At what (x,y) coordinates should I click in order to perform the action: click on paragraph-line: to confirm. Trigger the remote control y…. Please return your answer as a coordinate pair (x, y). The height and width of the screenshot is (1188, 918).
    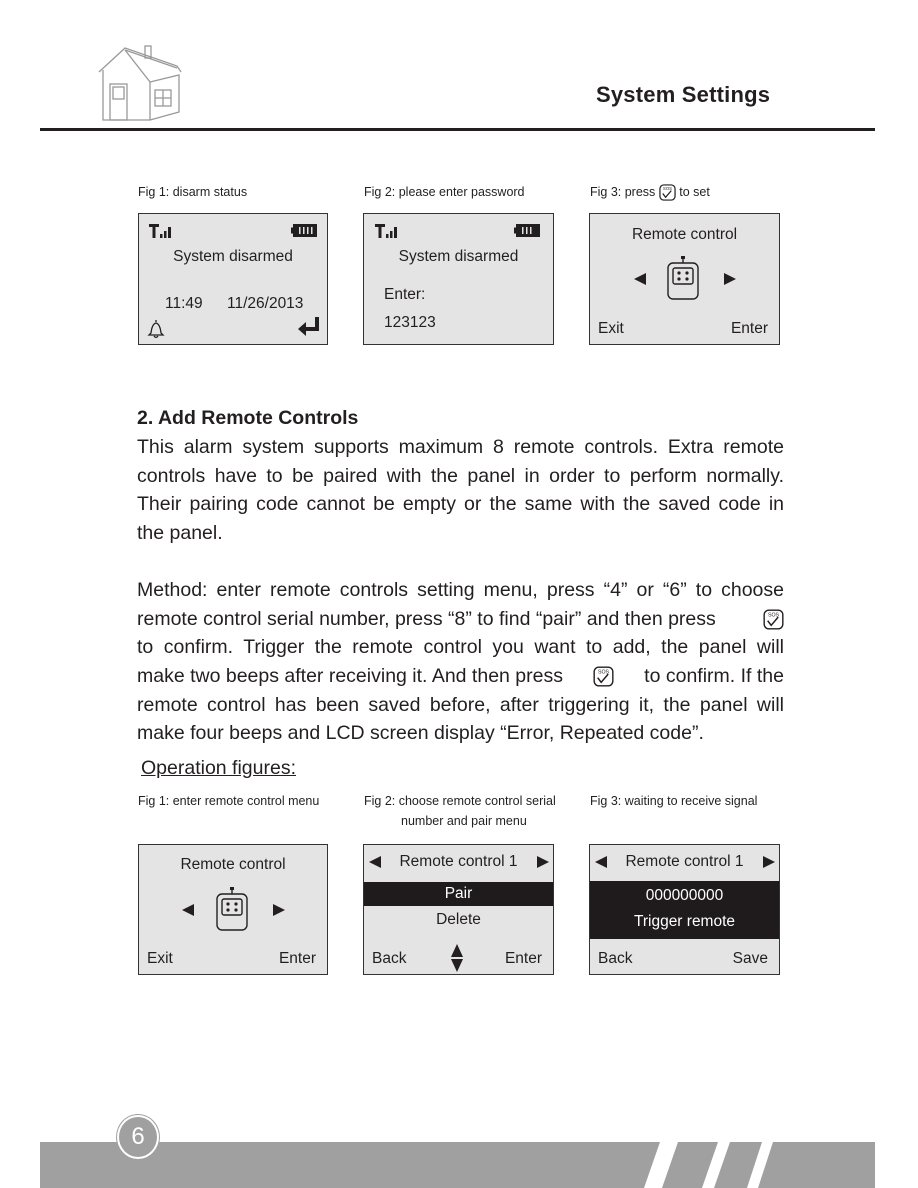
    Looking at the image, I should click on (460, 647).